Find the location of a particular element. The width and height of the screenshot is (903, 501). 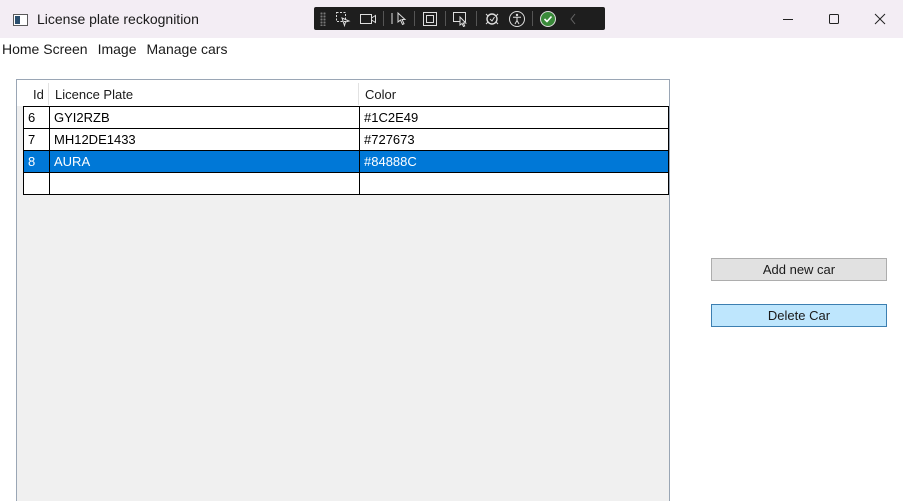

layout-adorner-icon is located at coordinates (430, 19).